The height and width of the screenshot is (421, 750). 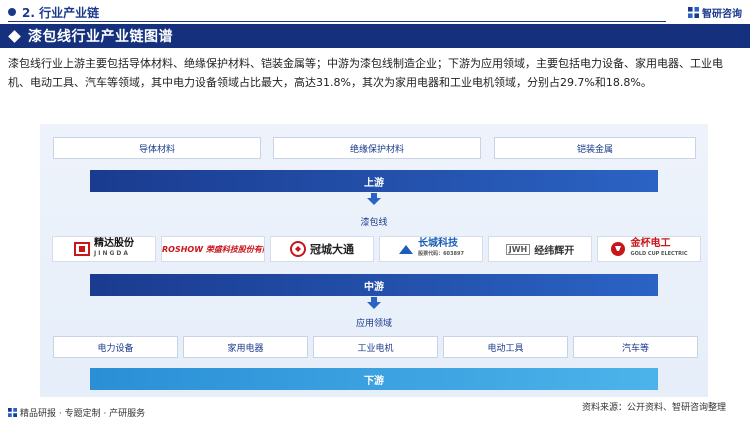 I want to click on jingwei-name: 经纬辉开, so click(x=554, y=251).